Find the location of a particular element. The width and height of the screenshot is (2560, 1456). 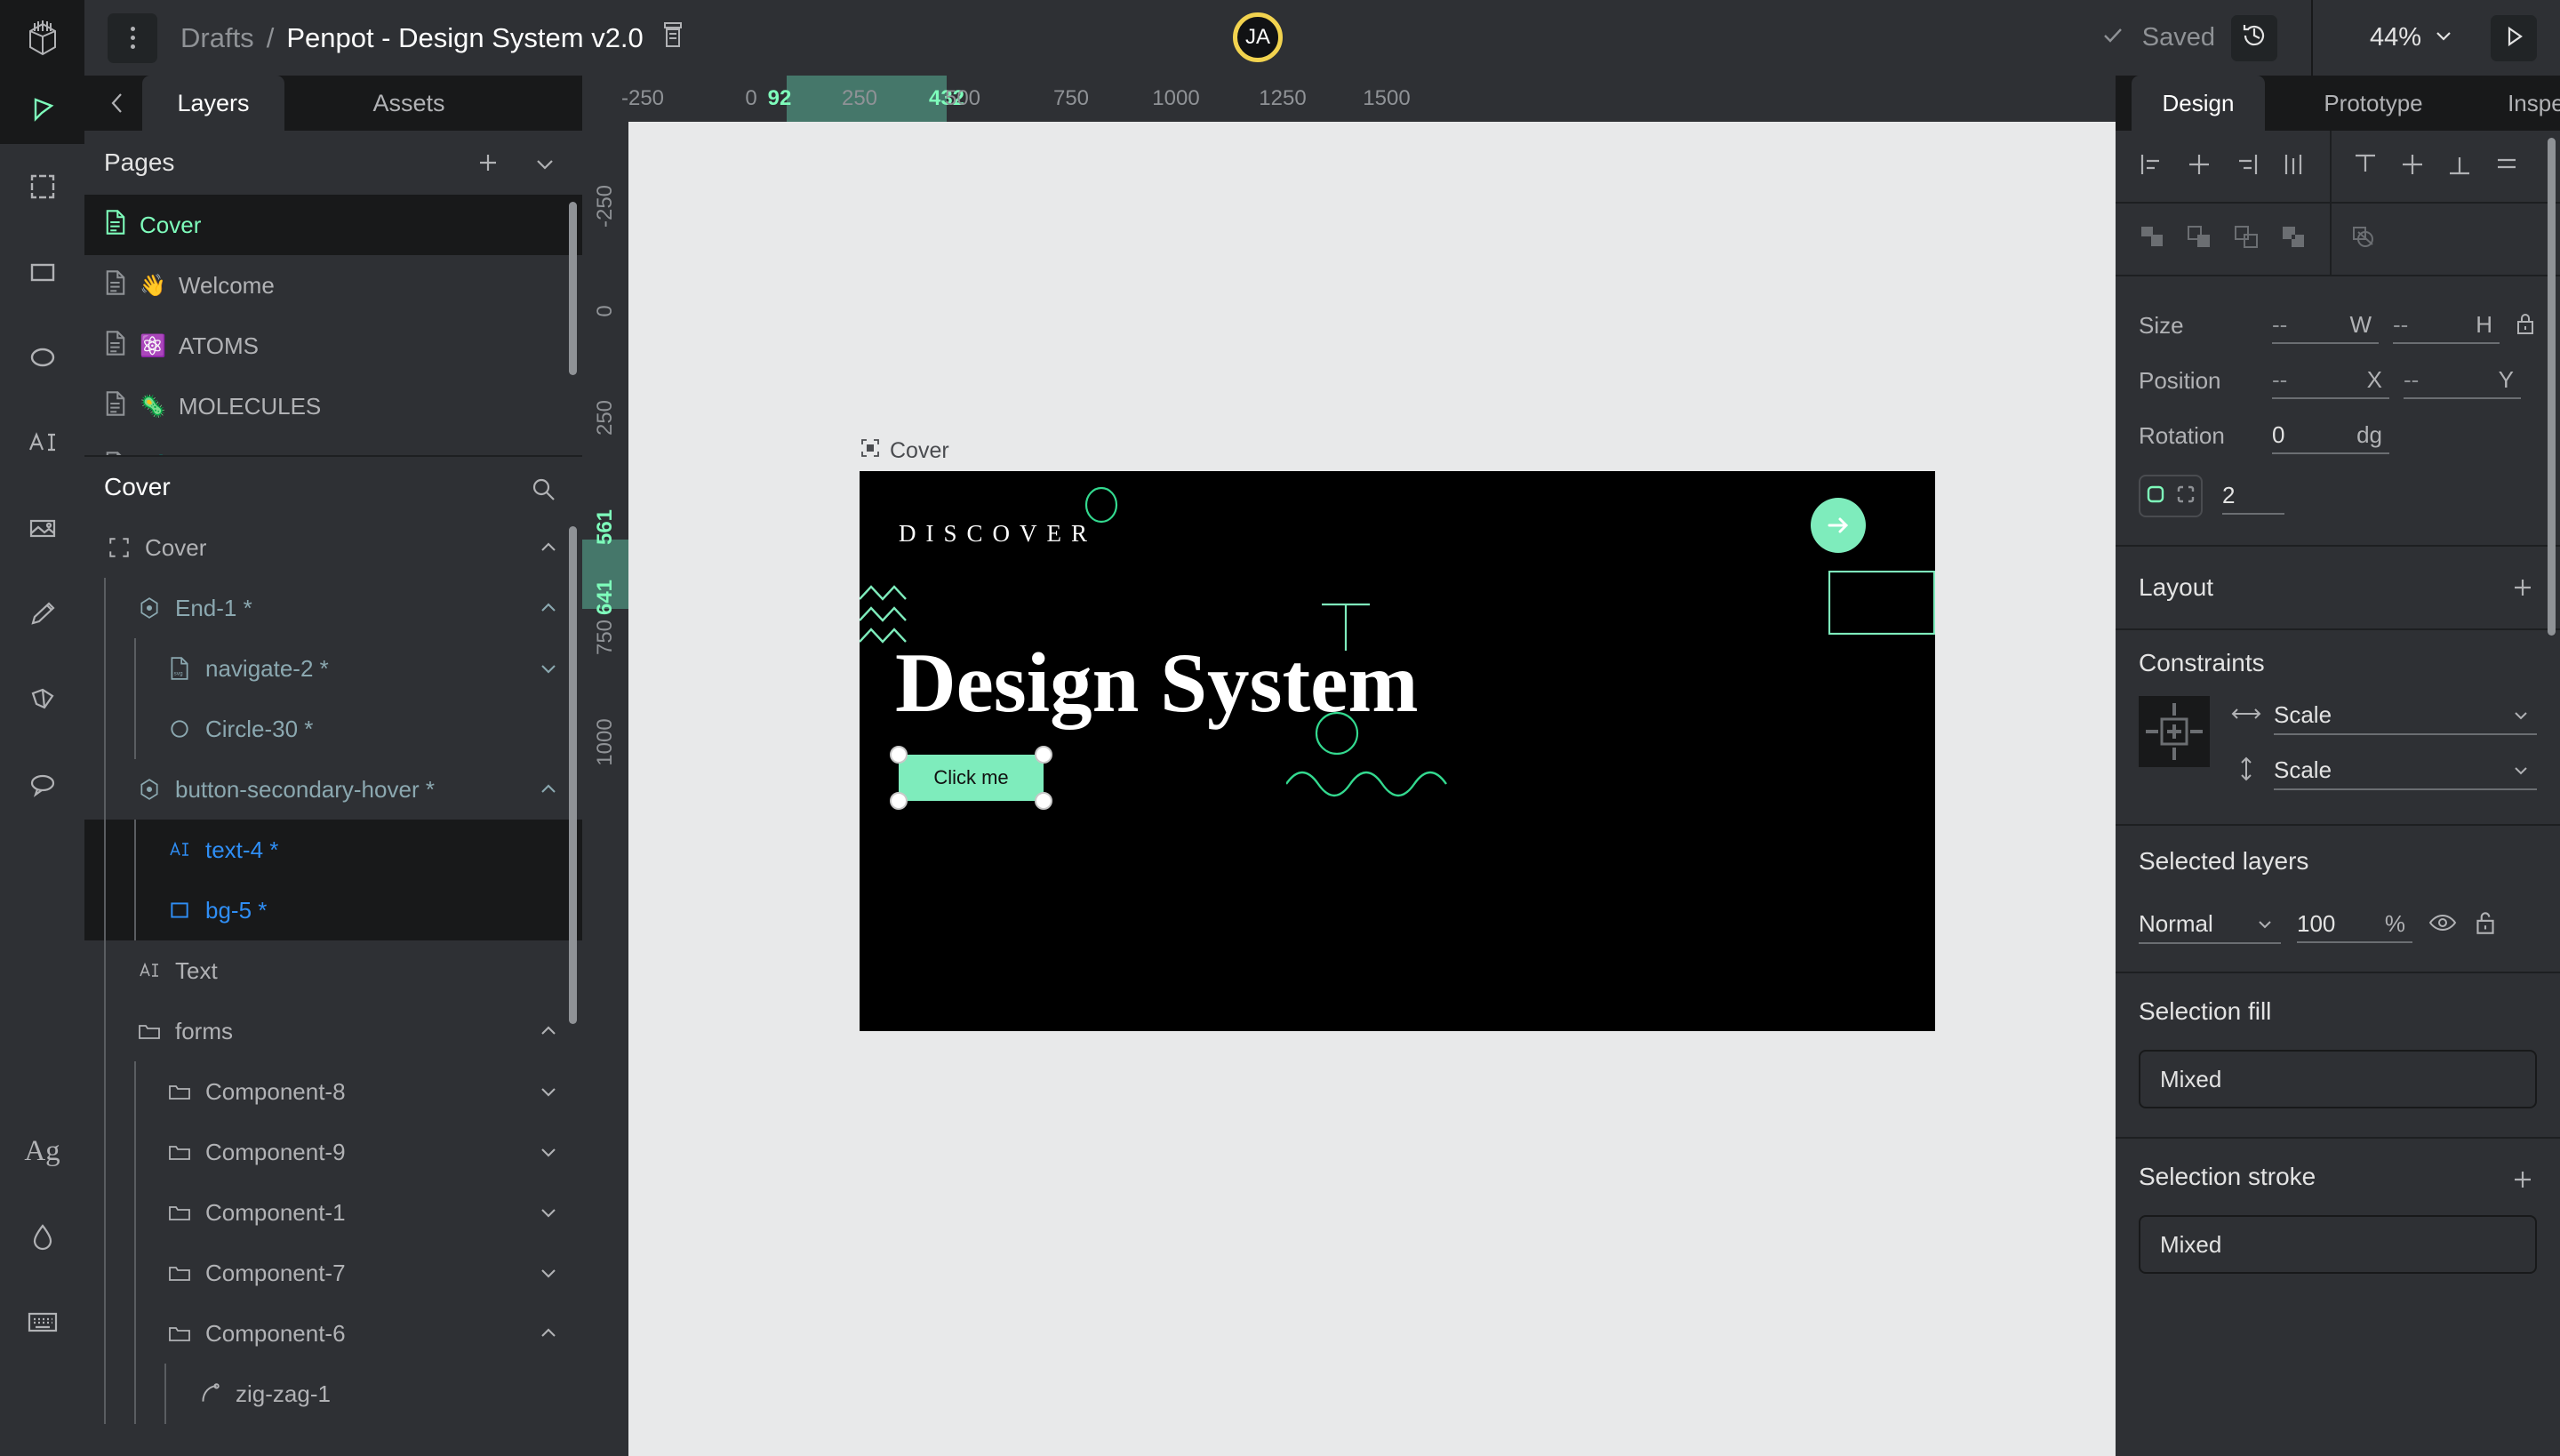

radius-input: 2 is located at coordinates (2253, 496).